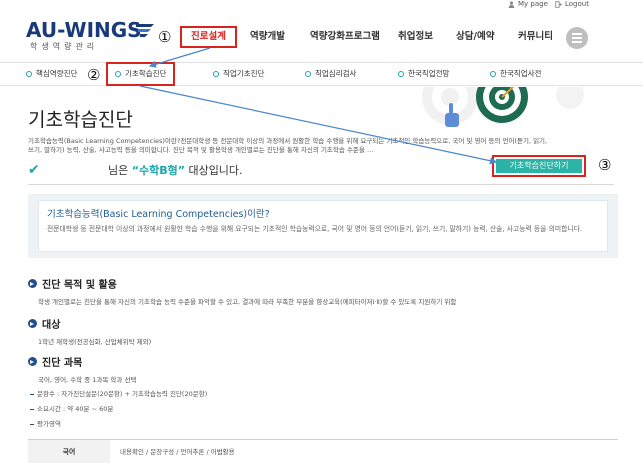 The image size is (643, 463). Describe the element at coordinates (94, 75) in the screenshot. I see `annotation-marker-2: ②` at that location.